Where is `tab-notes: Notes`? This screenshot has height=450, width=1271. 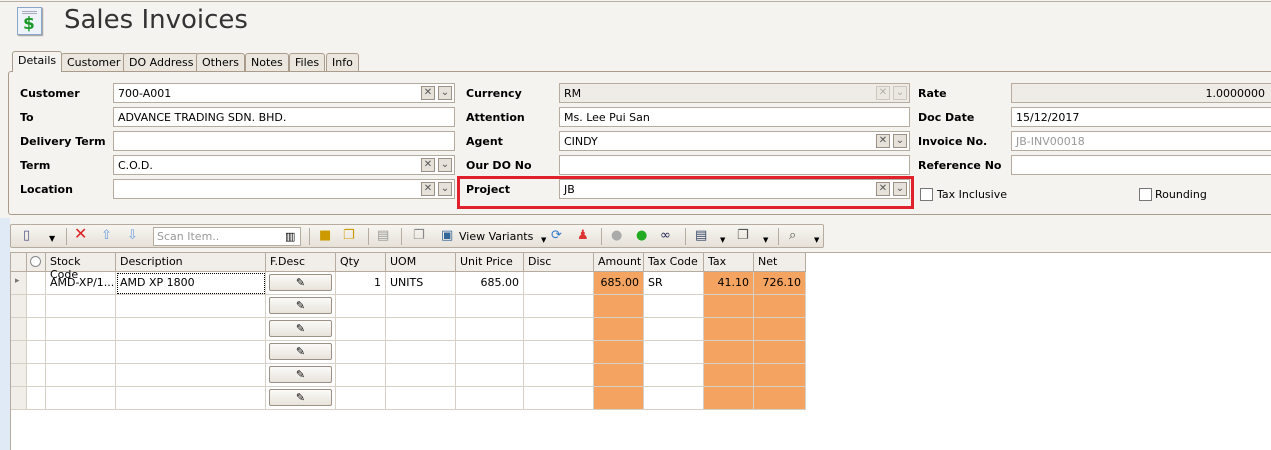 tab-notes: Notes is located at coordinates (267, 62).